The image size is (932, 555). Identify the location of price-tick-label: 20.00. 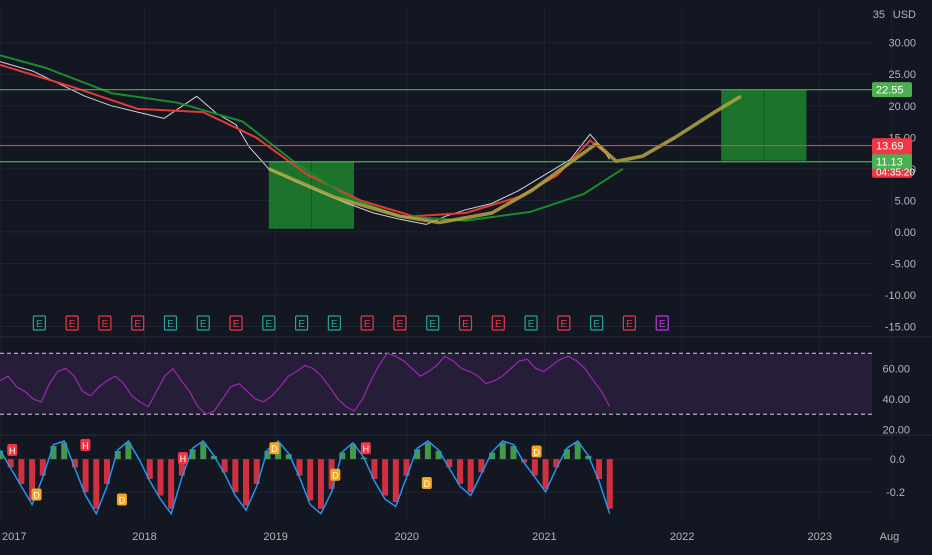
(902, 107).